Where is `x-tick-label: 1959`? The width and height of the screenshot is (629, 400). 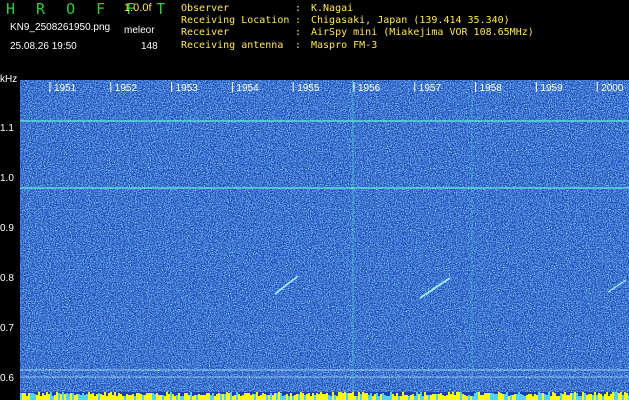 x-tick-label: 1959 is located at coordinates (551, 88).